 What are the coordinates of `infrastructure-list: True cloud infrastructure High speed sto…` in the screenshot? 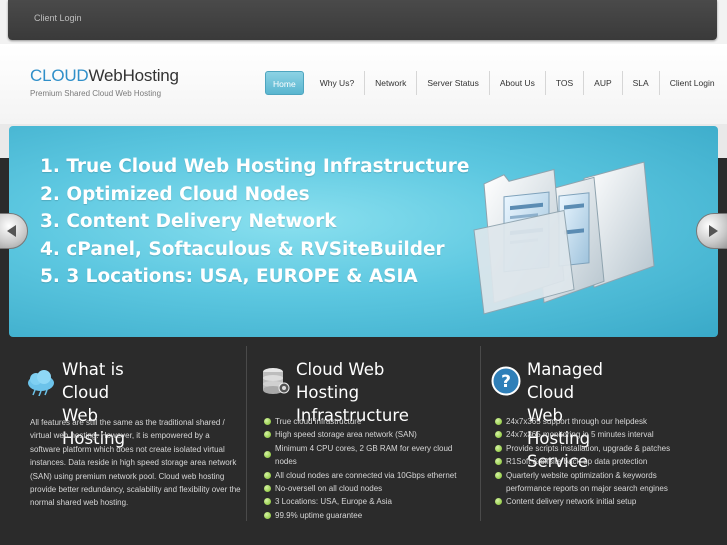 It's located at (364, 468).